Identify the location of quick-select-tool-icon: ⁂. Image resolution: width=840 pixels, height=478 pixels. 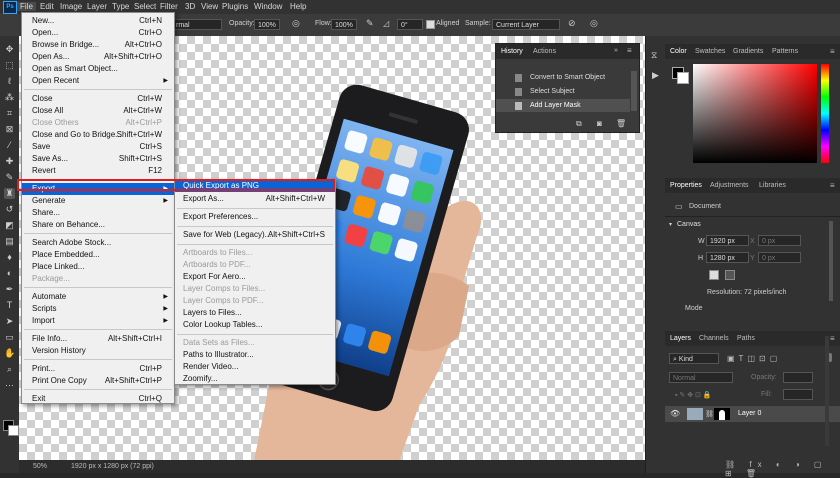
(9, 97).